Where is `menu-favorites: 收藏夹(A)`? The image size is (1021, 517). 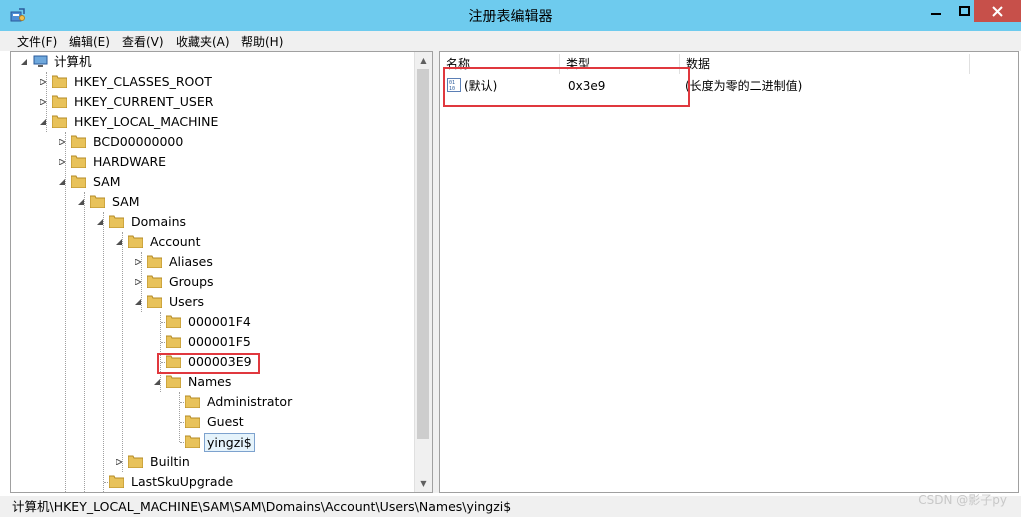 menu-favorites: 收藏夹(A) is located at coordinates (203, 41).